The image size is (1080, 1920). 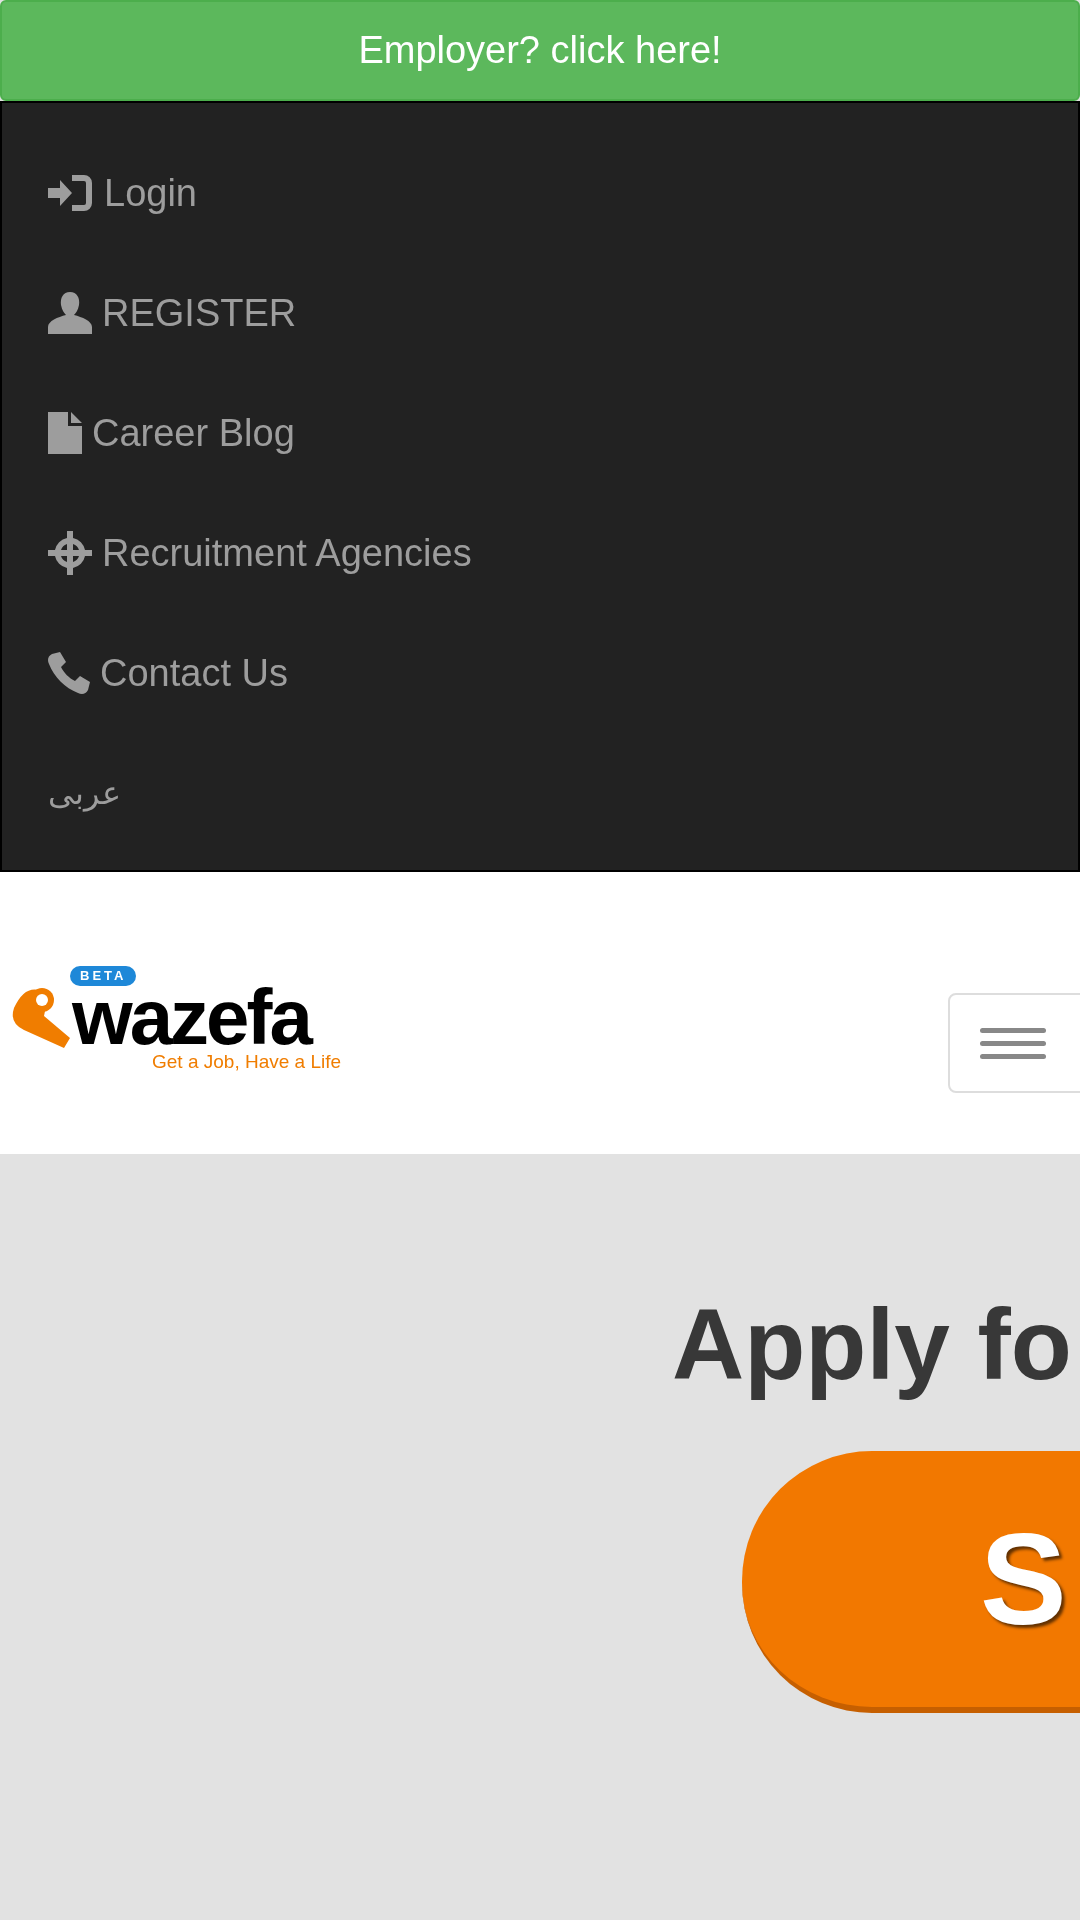 What do you see at coordinates (1014, 1043) in the screenshot?
I see `menu-toggle-button` at bounding box center [1014, 1043].